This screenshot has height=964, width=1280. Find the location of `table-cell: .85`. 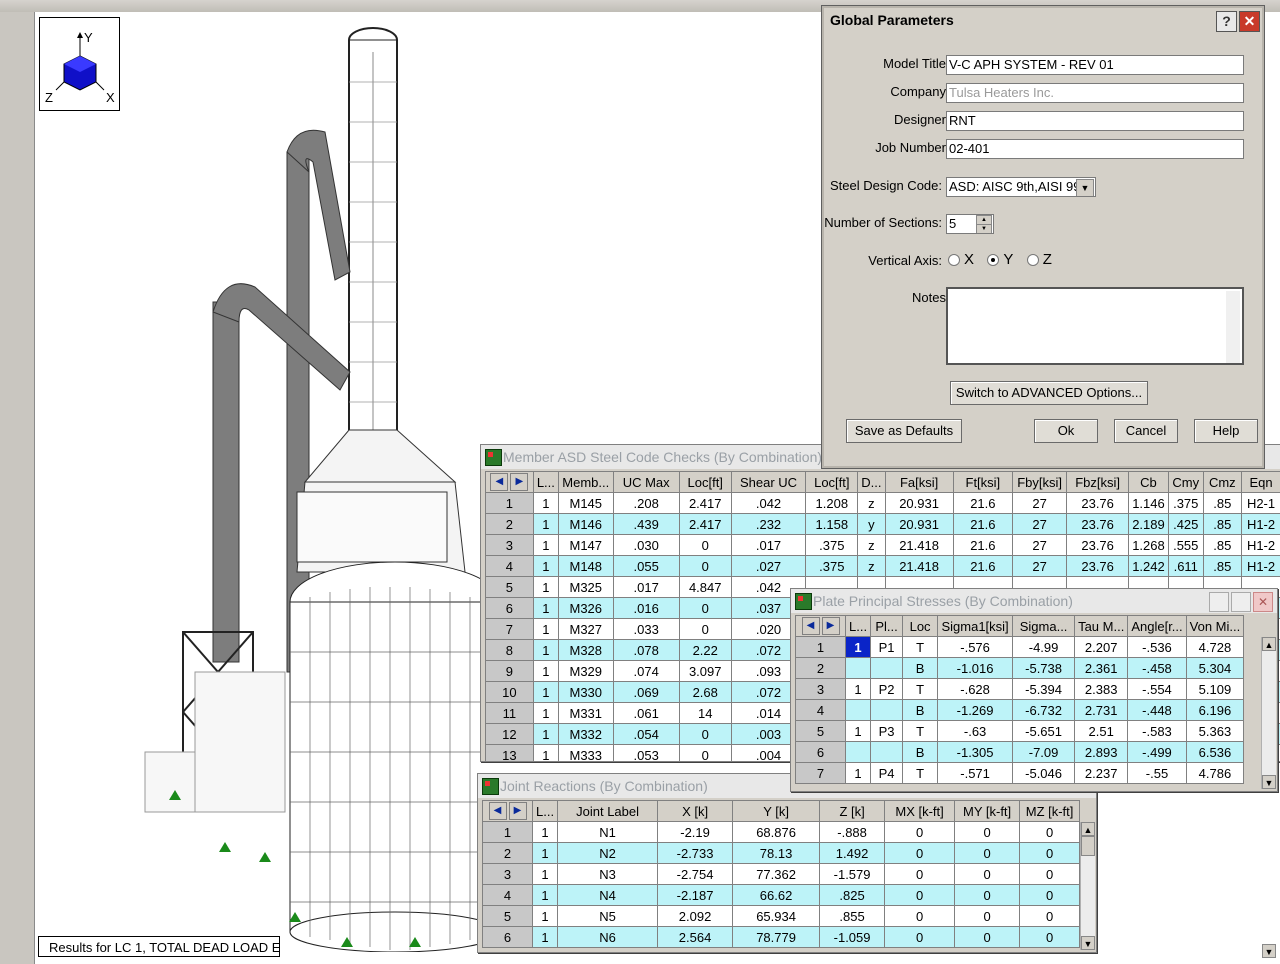

table-cell: .85 is located at coordinates (1222, 545).